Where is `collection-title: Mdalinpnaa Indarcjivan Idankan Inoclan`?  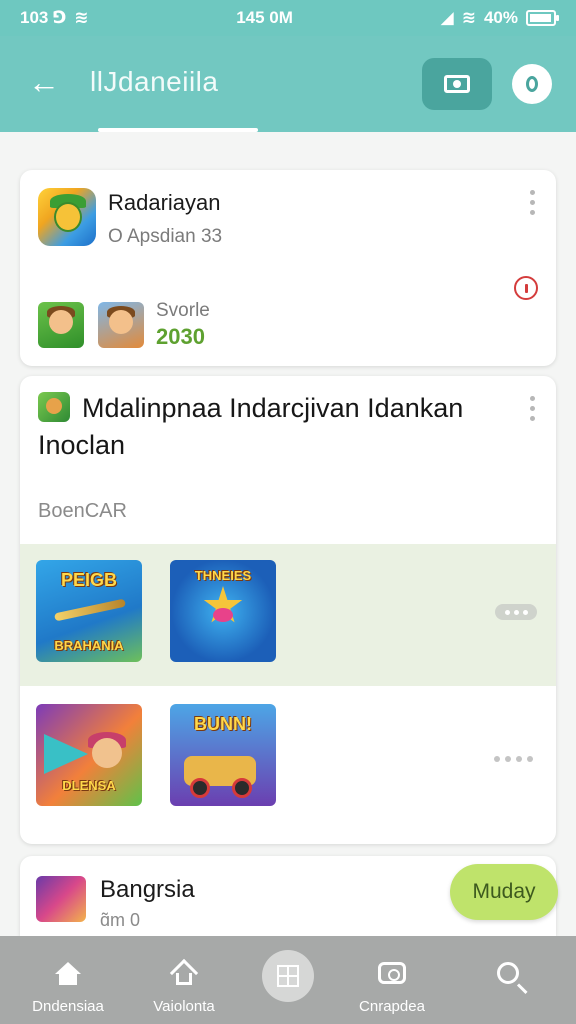
collection-title: Mdalinpnaa Indarcjivan Idankan Inoclan is located at coordinates (251, 426).